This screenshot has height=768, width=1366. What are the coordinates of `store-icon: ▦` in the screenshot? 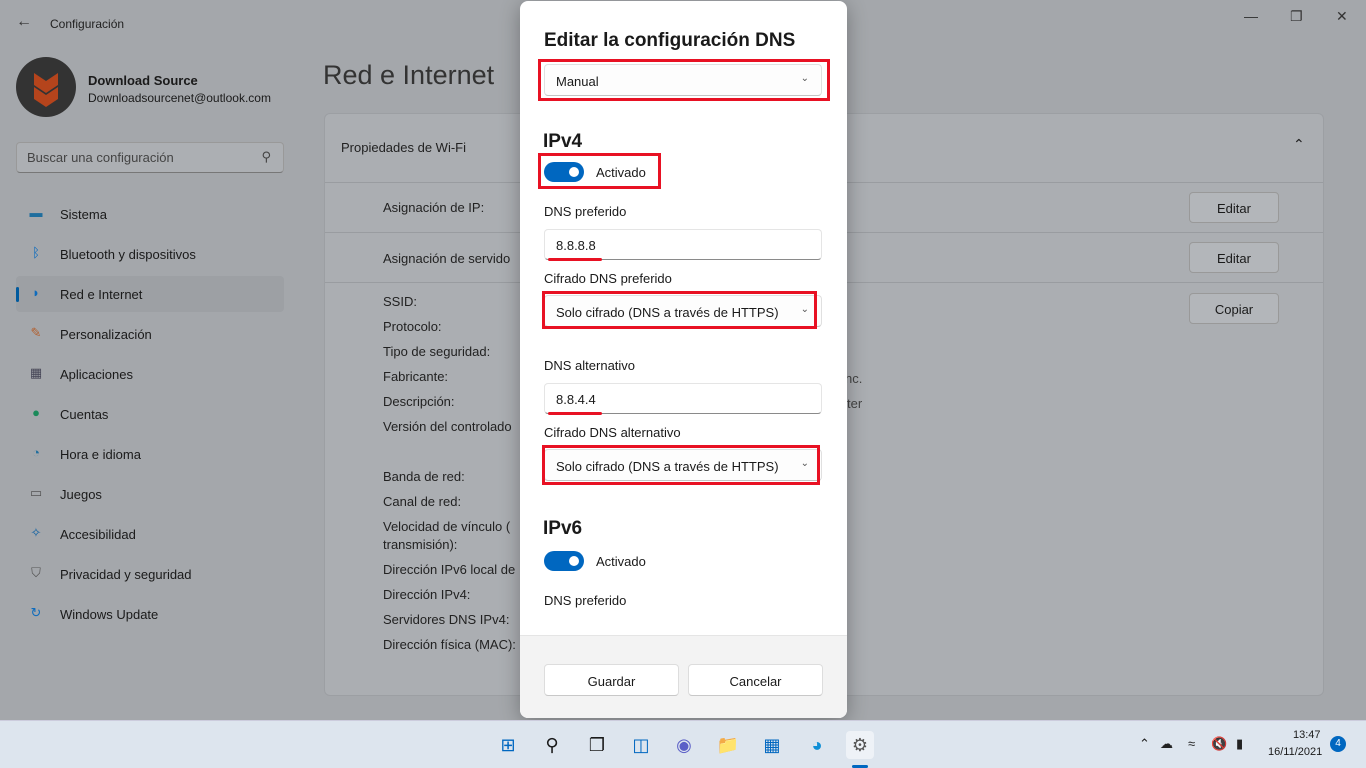 It's located at (772, 745).